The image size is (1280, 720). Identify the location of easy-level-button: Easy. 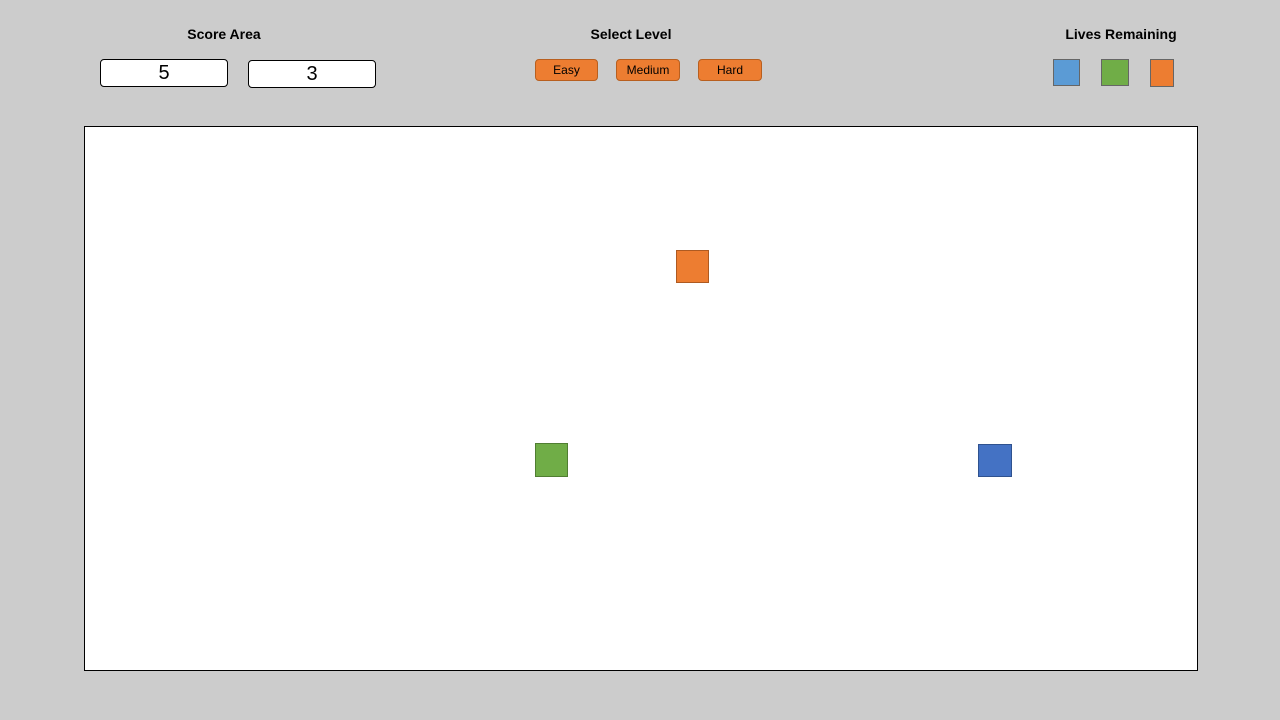
(566, 70).